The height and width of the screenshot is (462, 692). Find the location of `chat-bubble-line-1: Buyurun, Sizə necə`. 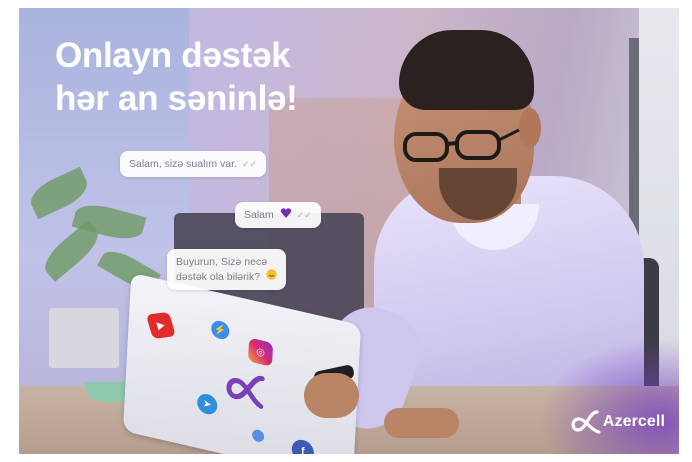

chat-bubble-line-1: Buyurun, Sizə necə is located at coordinates (222, 262).